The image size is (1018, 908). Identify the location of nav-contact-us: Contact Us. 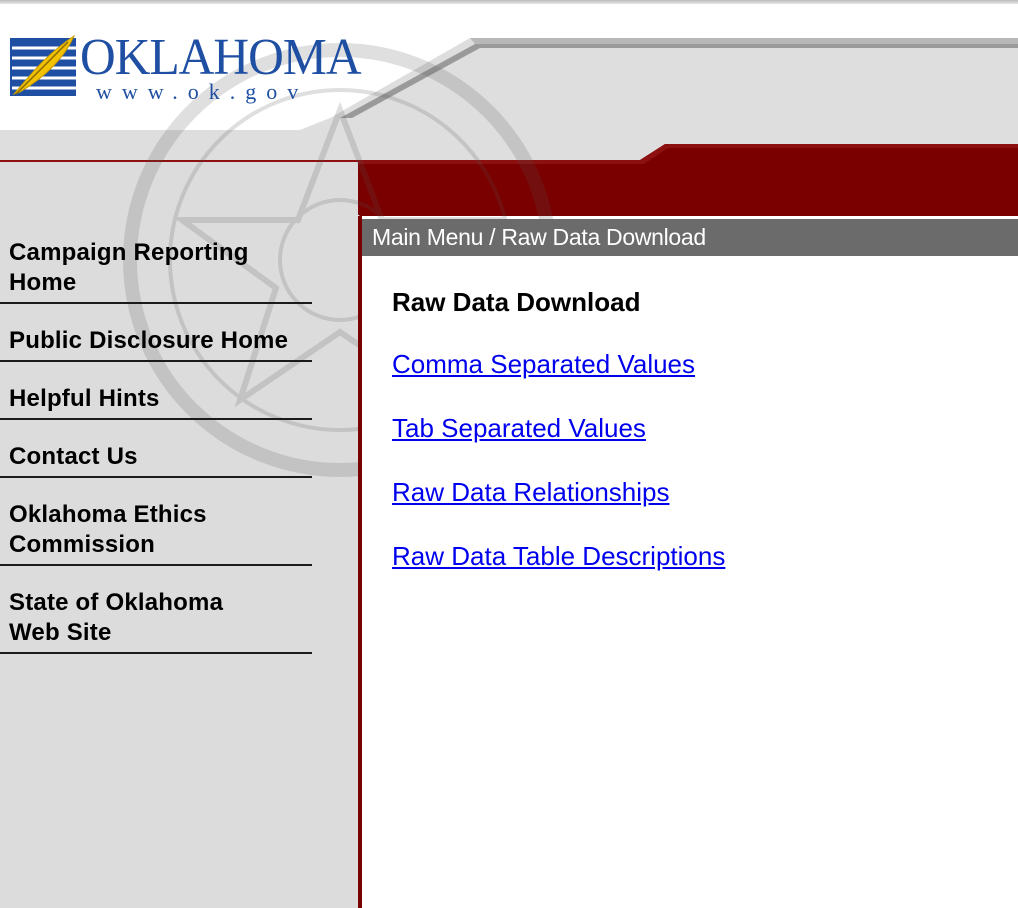
(156, 460).